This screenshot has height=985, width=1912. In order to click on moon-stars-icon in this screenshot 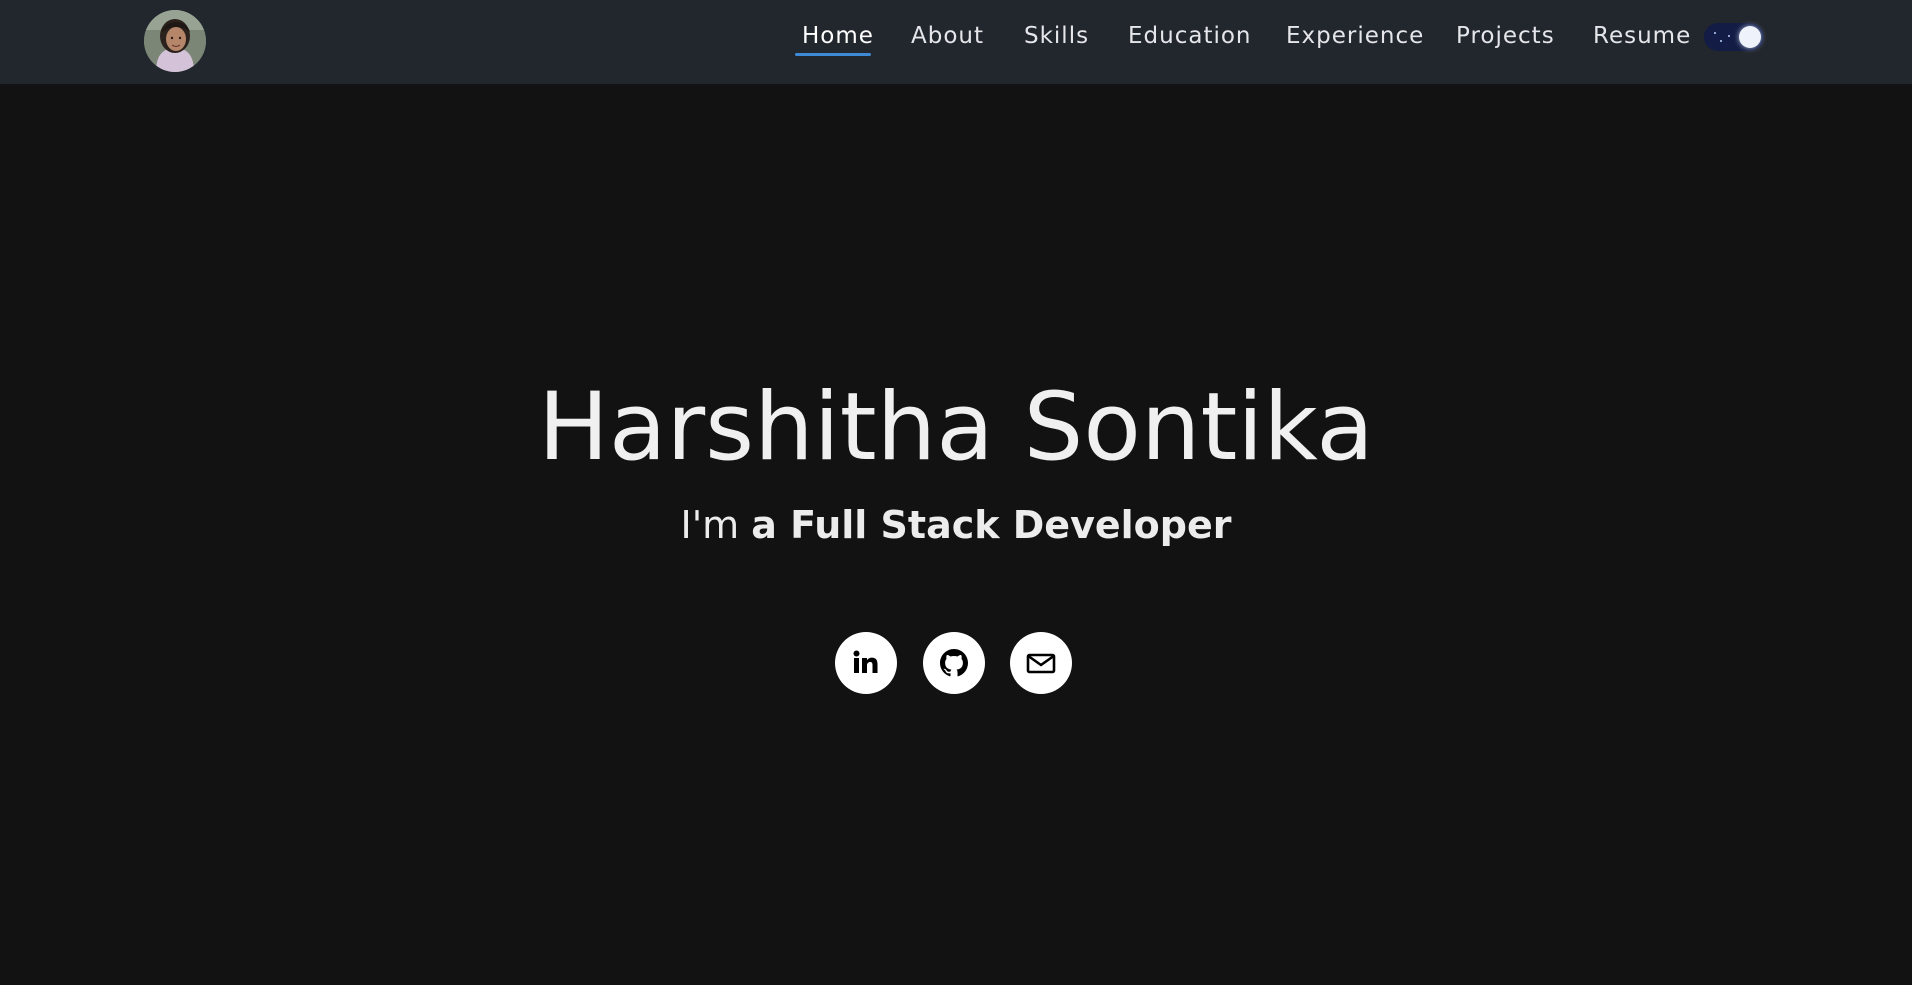, I will do `click(1750, 37)`.